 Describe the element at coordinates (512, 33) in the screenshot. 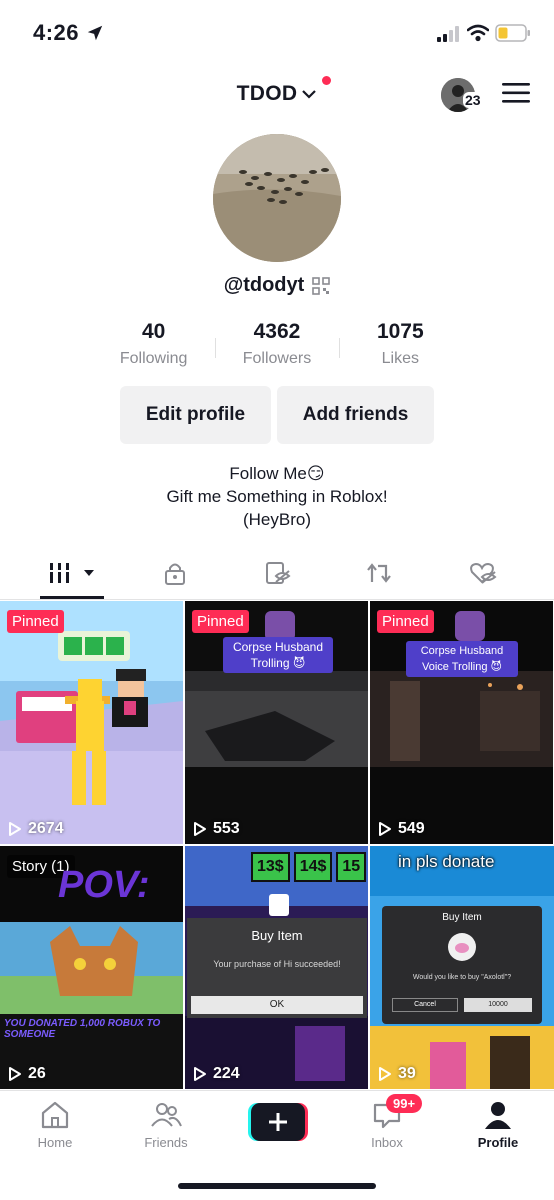

I see `battery-icon` at that location.